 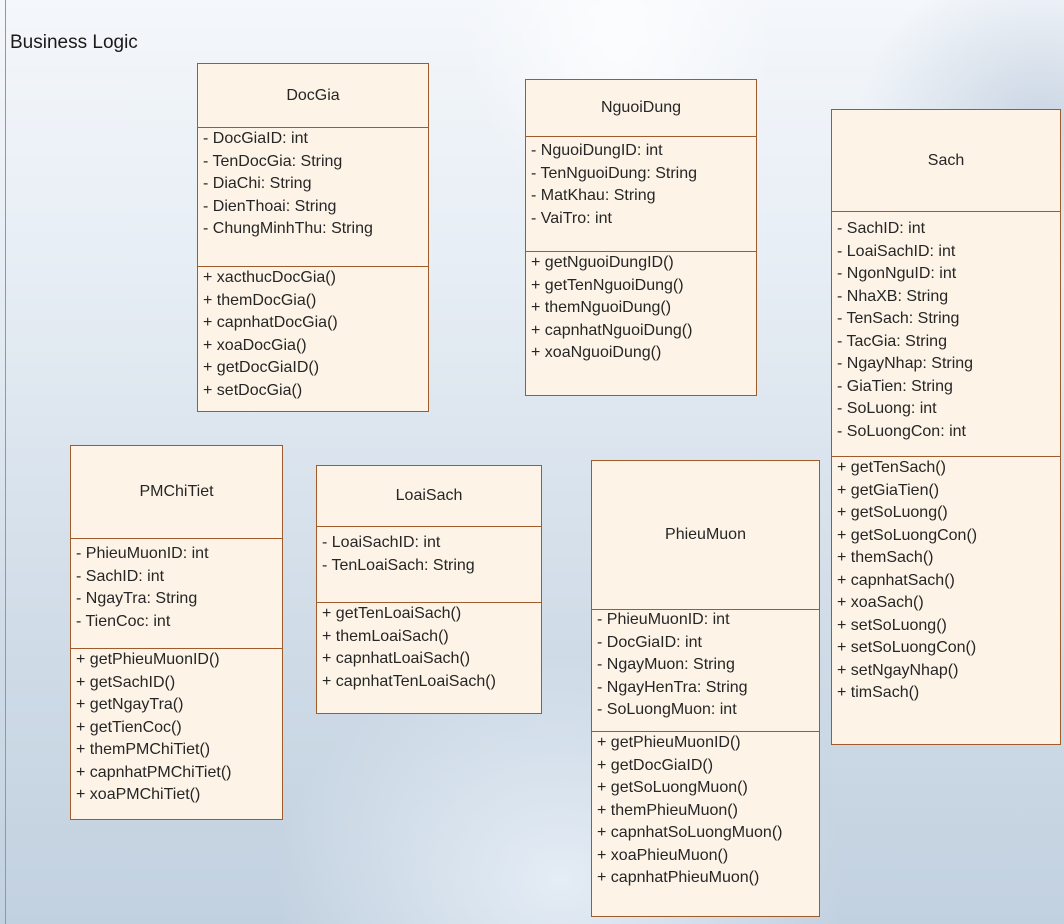 I want to click on class-name: DocGia, so click(x=313, y=96).